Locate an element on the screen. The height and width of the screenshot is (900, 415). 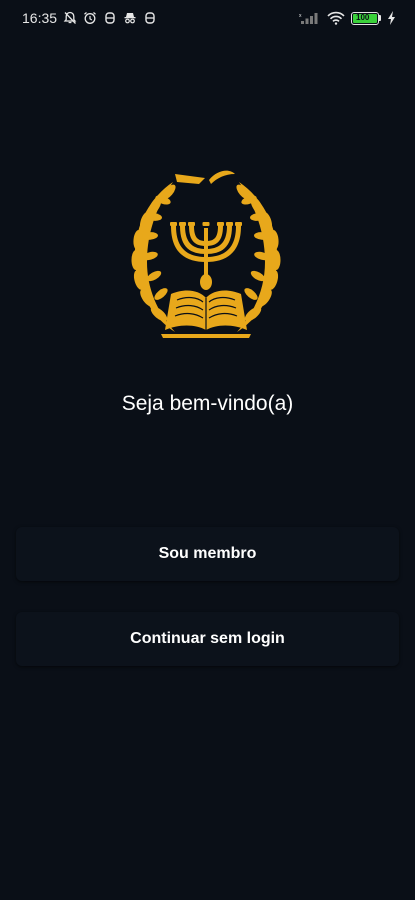
member-login-button: Sou membro is located at coordinates (207, 554).